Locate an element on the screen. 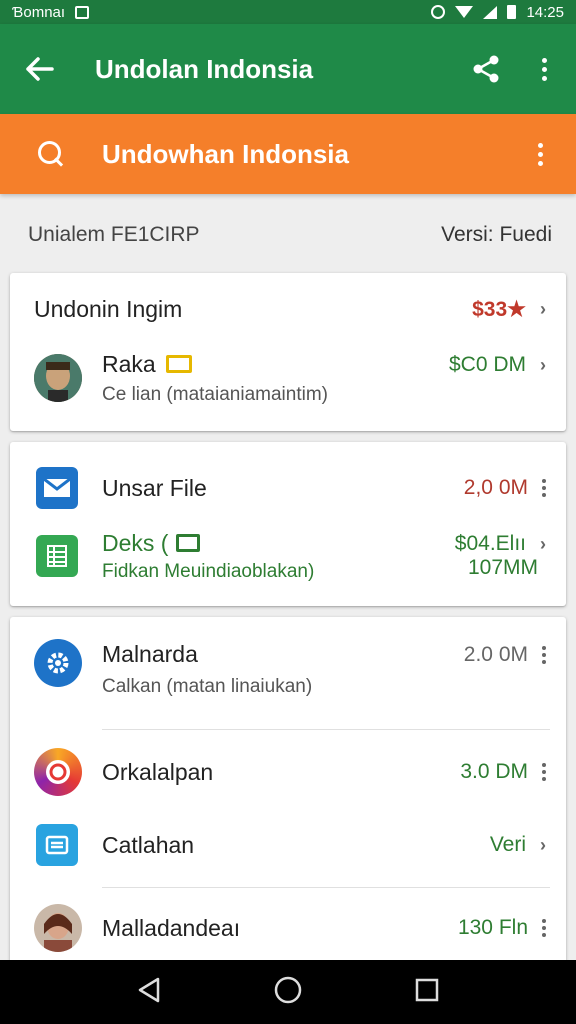 Image resolution: width=576 pixels, height=1024 pixels. system-nav-bar is located at coordinates (288, 992).